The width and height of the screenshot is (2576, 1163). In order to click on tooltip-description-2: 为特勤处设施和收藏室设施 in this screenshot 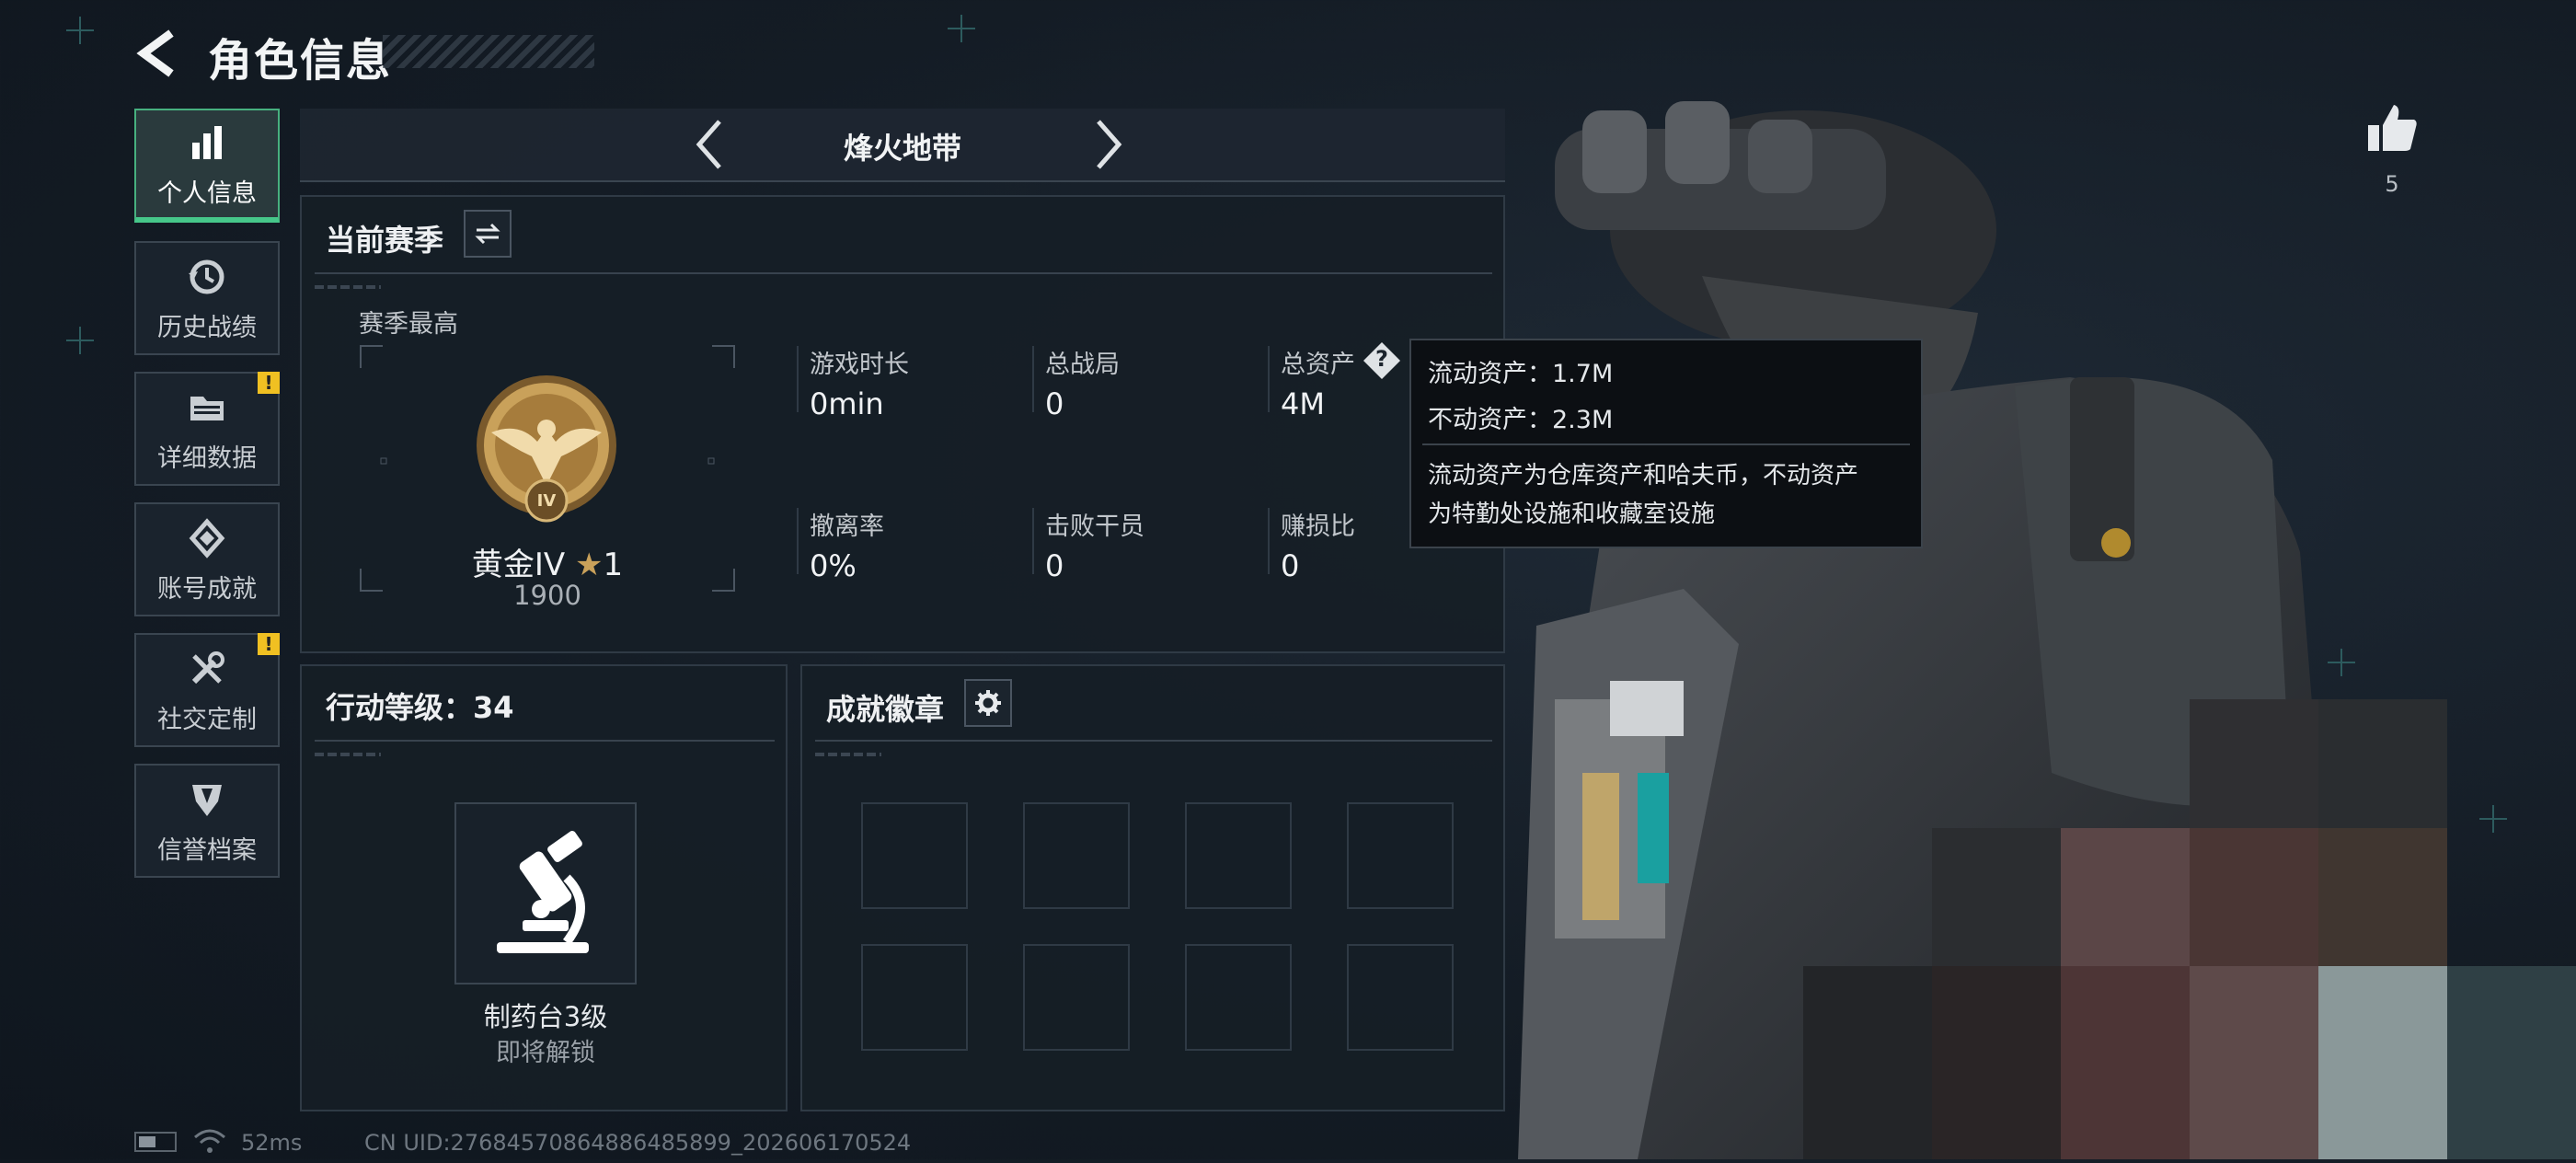, I will do `click(1572, 515)`.